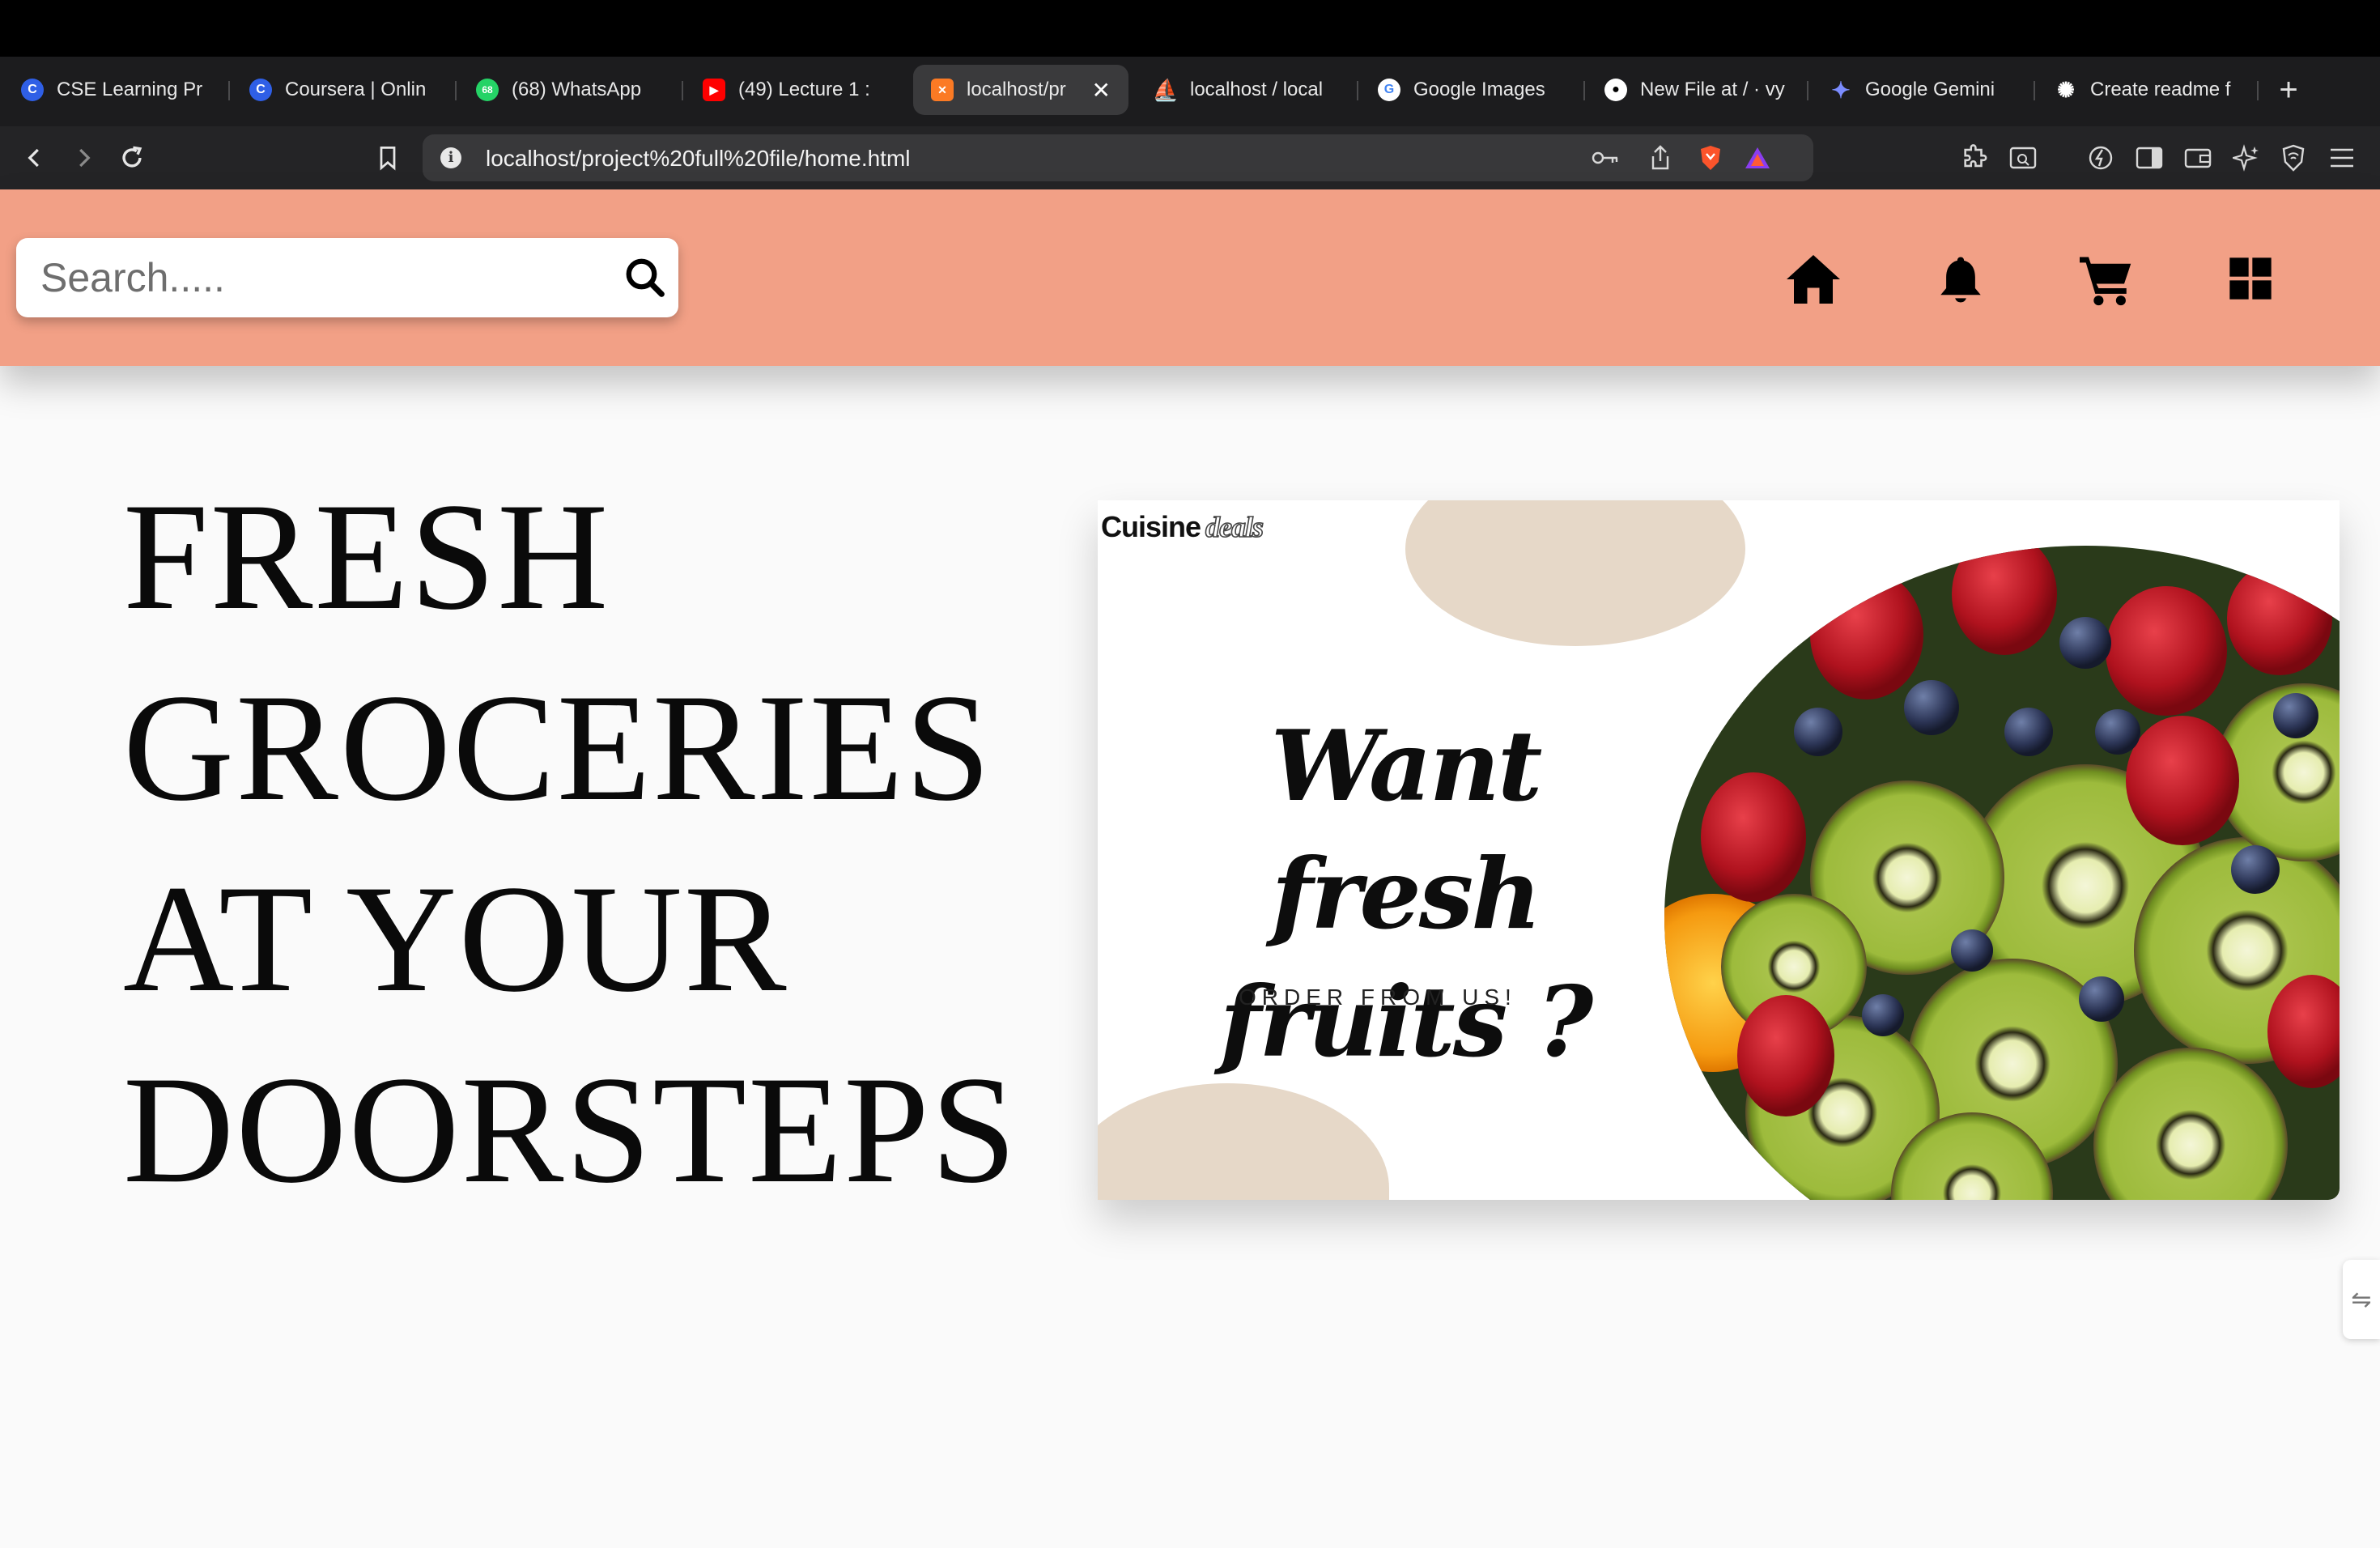 The width and height of the screenshot is (2380, 1548). I want to click on new-tab-icon: +, so click(2288, 89).